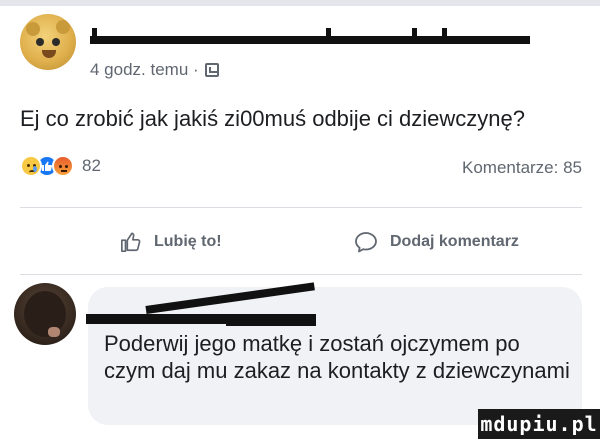 The width and height of the screenshot is (600, 439). What do you see at coordinates (454, 241) in the screenshot?
I see `add-comment-label: Dodaj komentarz` at bounding box center [454, 241].